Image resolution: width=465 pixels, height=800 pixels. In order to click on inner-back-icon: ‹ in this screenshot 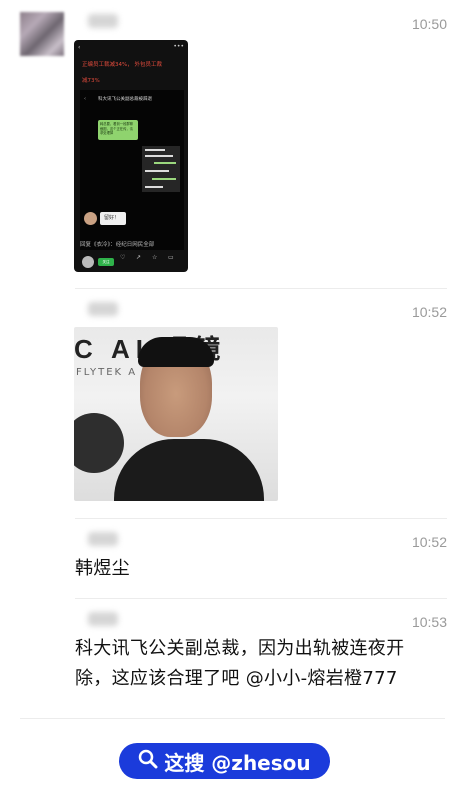, I will do `click(85, 99)`.